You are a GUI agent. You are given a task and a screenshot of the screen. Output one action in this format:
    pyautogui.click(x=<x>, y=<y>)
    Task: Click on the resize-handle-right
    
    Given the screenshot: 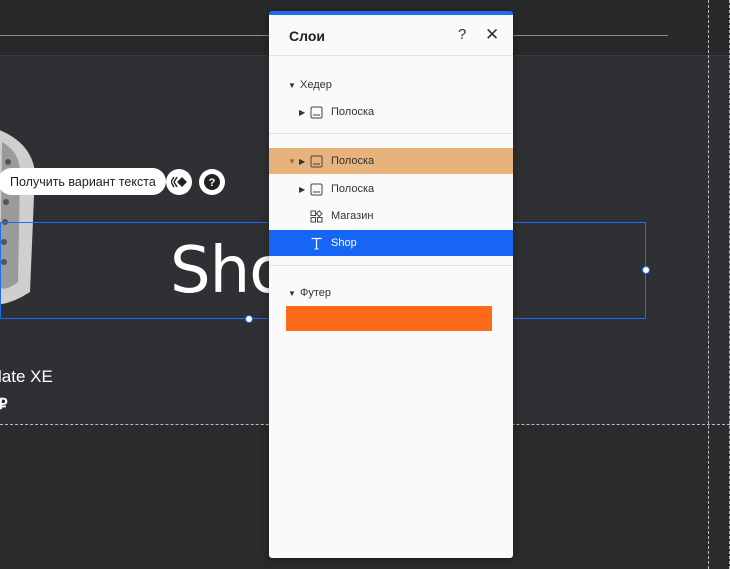 What is the action you would take?
    pyautogui.click(x=646, y=270)
    